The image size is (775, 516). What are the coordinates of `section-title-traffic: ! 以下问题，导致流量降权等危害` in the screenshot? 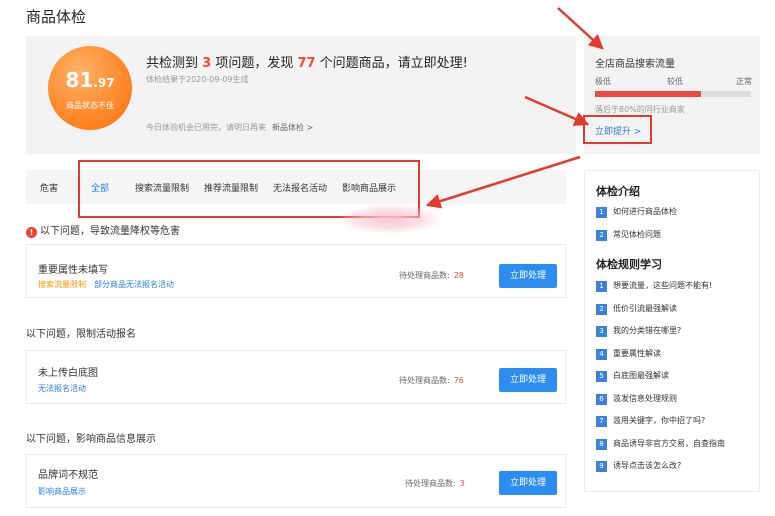 It's located at (103, 230).